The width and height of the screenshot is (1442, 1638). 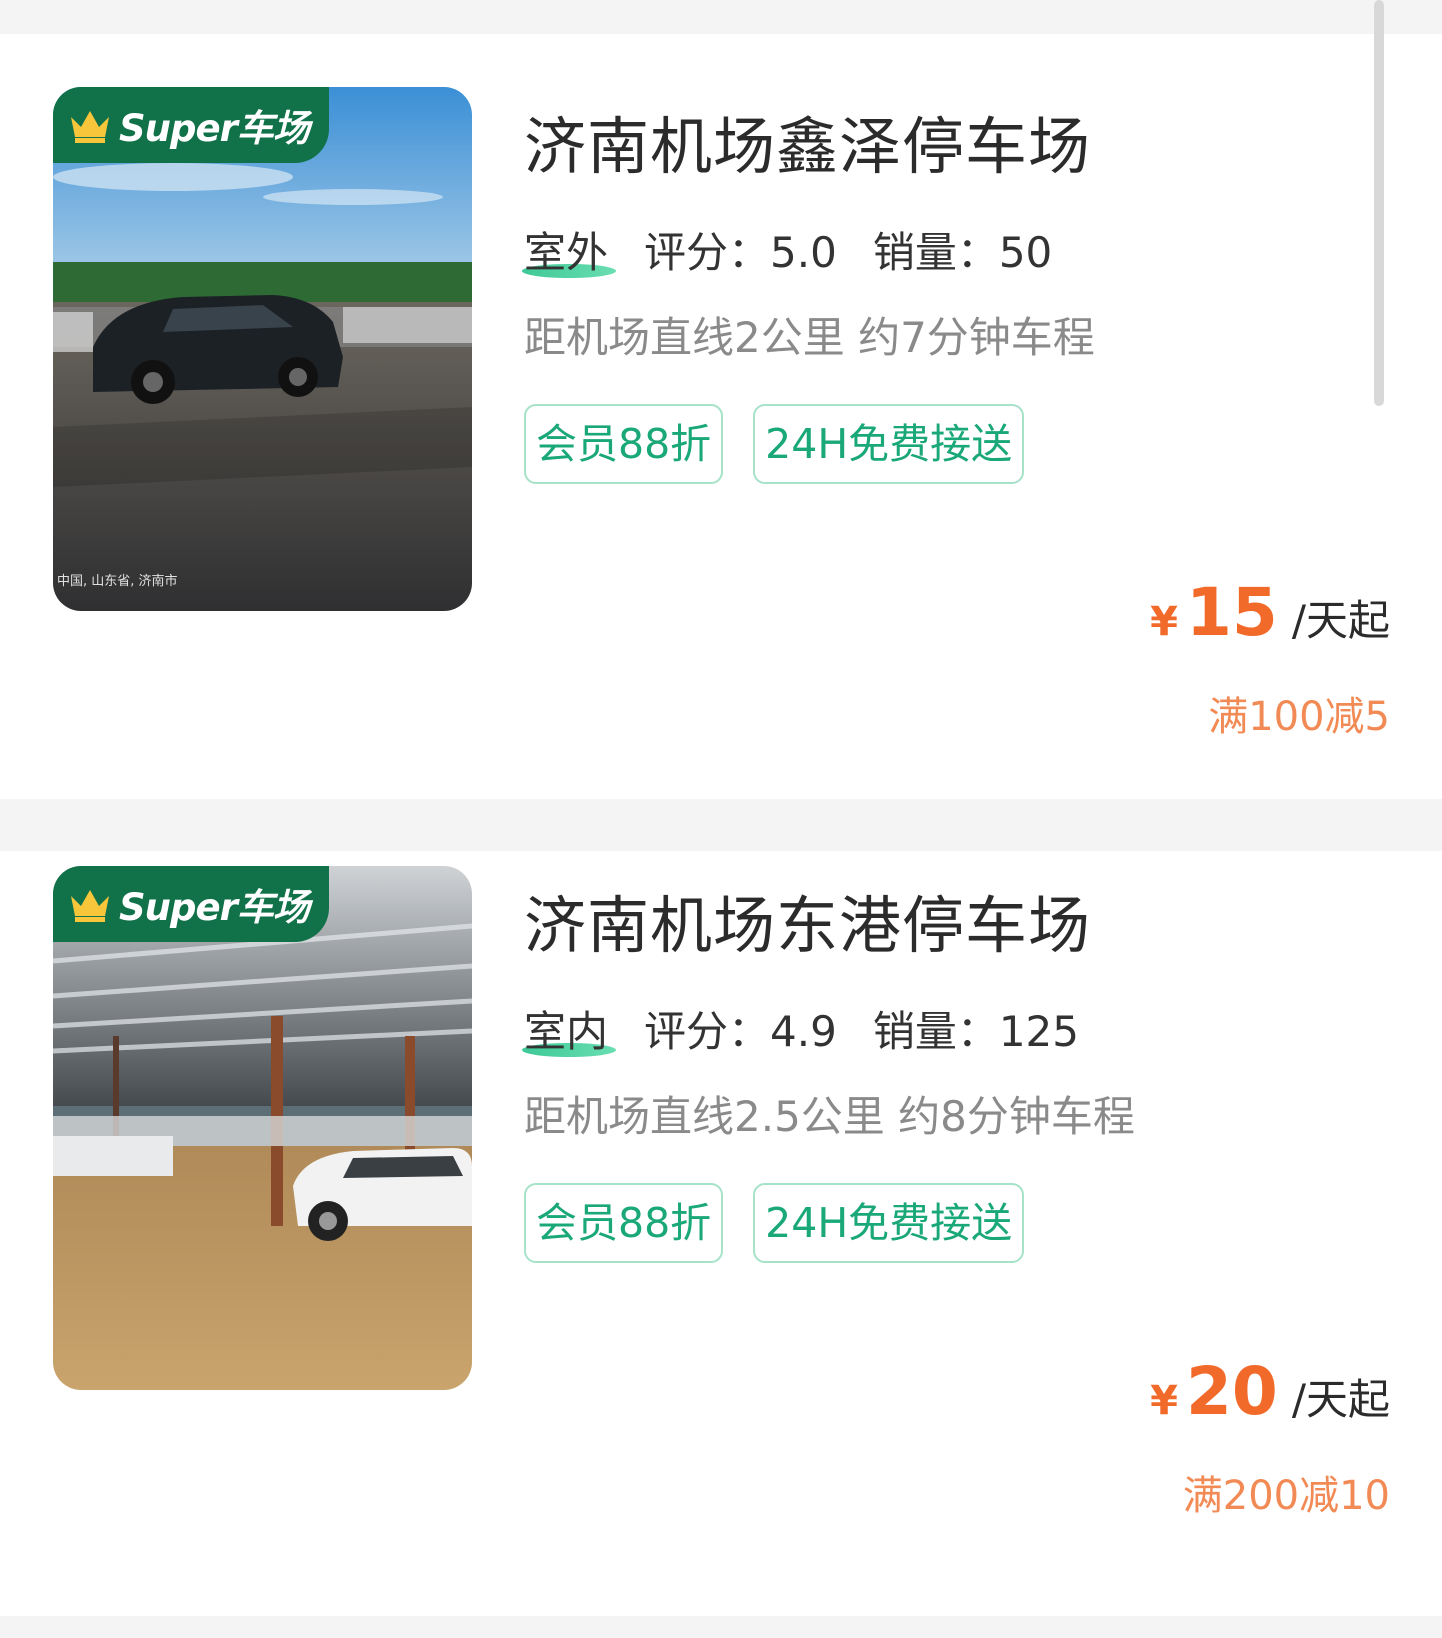 What do you see at coordinates (807, 920) in the screenshot?
I see `parking-lot-title: 济南机场东港停车场` at bounding box center [807, 920].